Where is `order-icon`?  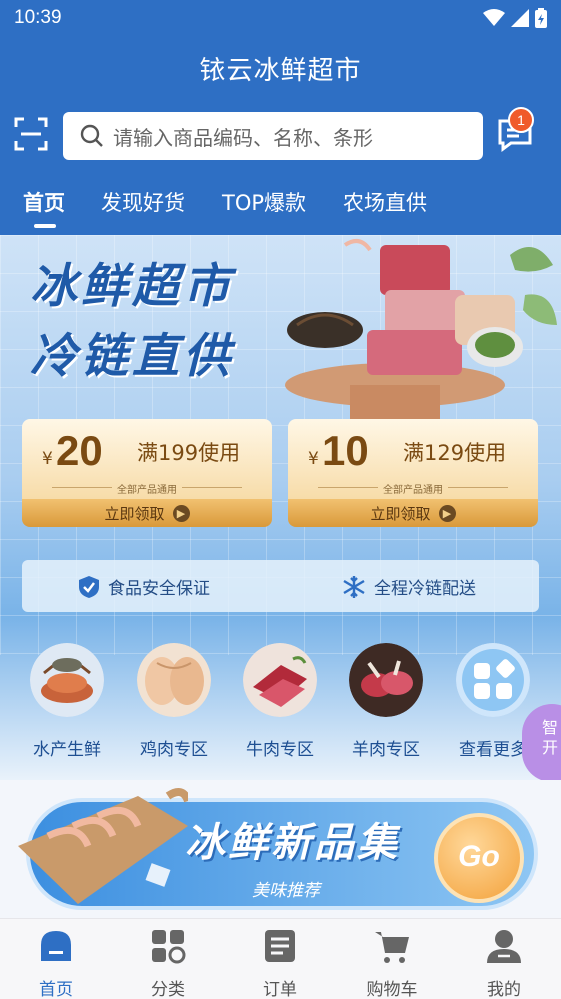
order-icon is located at coordinates (280, 946).